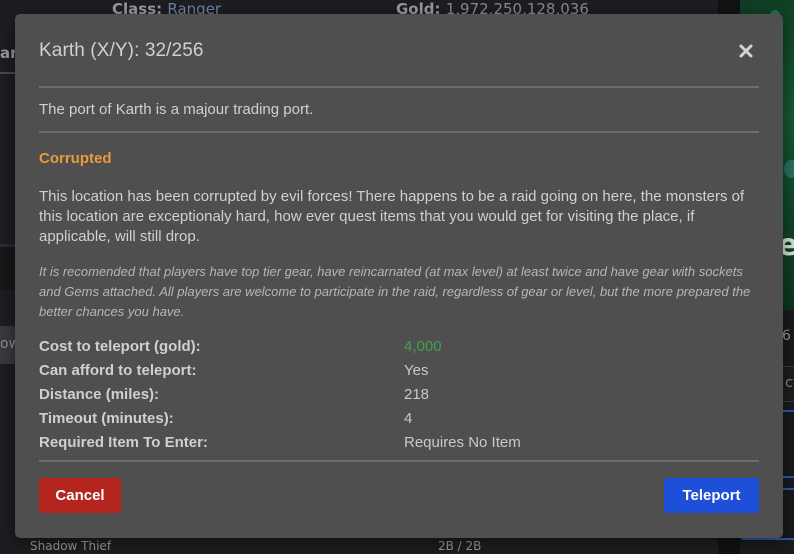 This screenshot has height=554, width=794. What do you see at coordinates (416, 370) in the screenshot?
I see `afford-value: Yes` at bounding box center [416, 370].